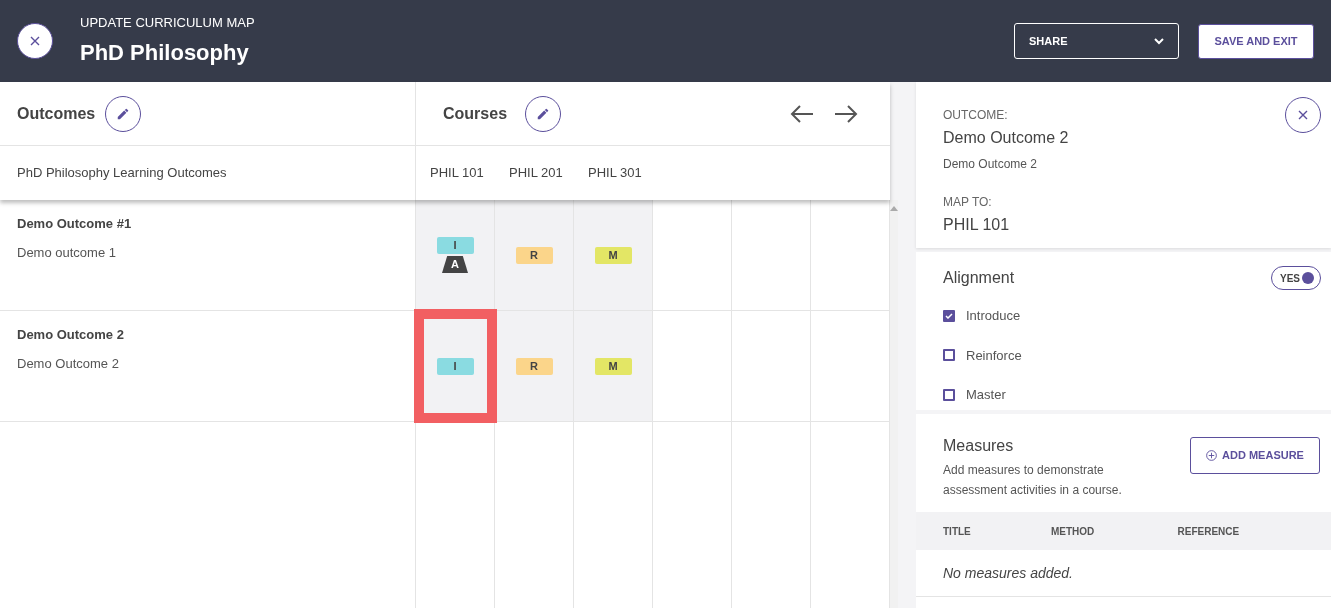  Describe the element at coordinates (122, 173) in the screenshot. I see `outcomes-label: PhD Philosophy Learning Outcomes` at that location.